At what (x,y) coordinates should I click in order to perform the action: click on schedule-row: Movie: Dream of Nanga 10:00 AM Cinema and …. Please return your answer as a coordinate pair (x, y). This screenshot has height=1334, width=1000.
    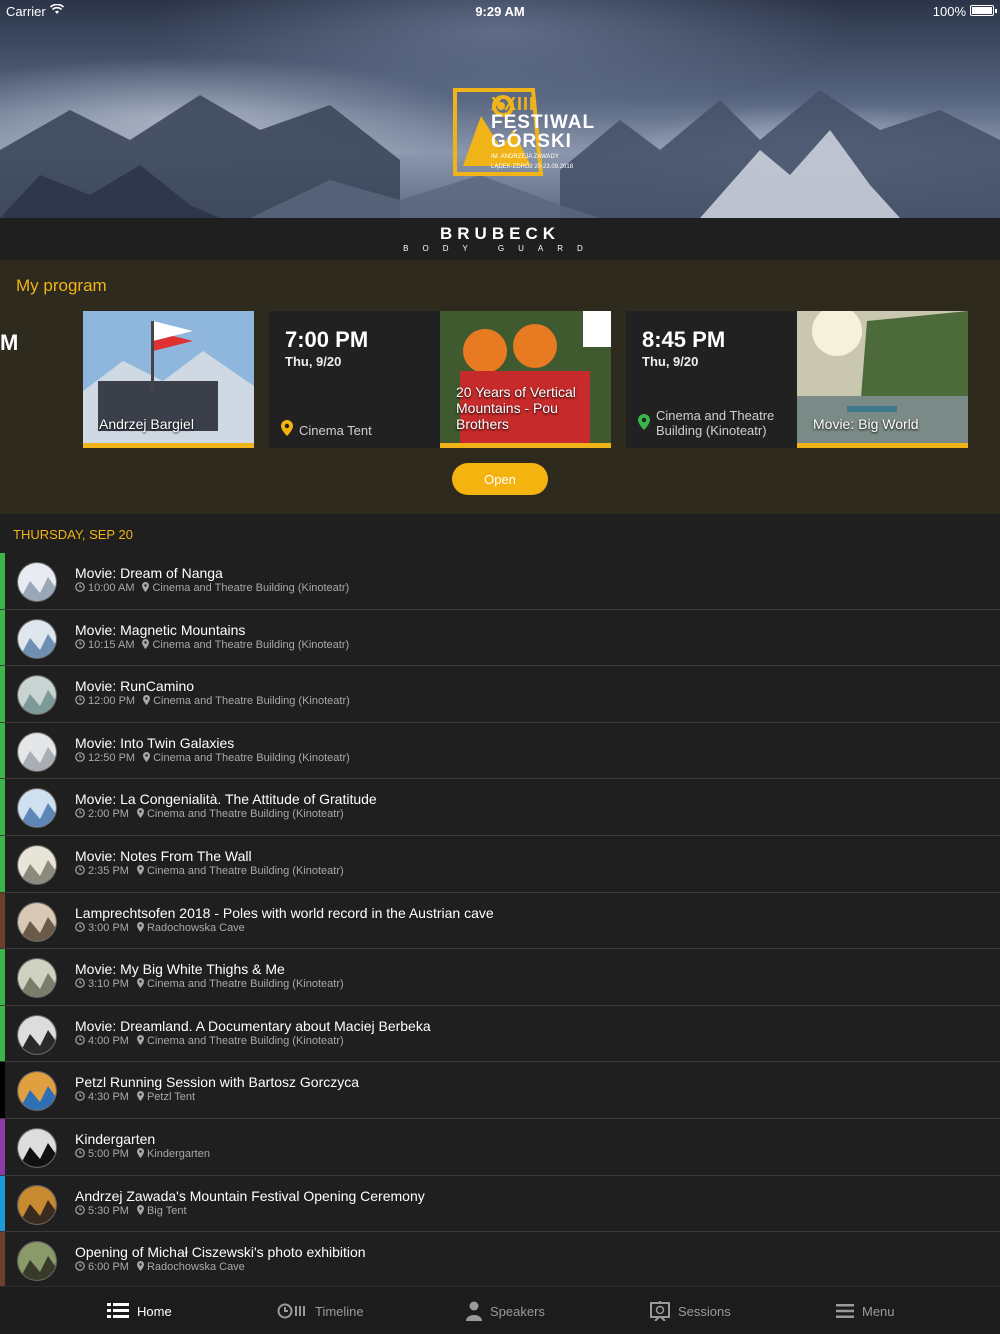
    Looking at the image, I should click on (500, 581).